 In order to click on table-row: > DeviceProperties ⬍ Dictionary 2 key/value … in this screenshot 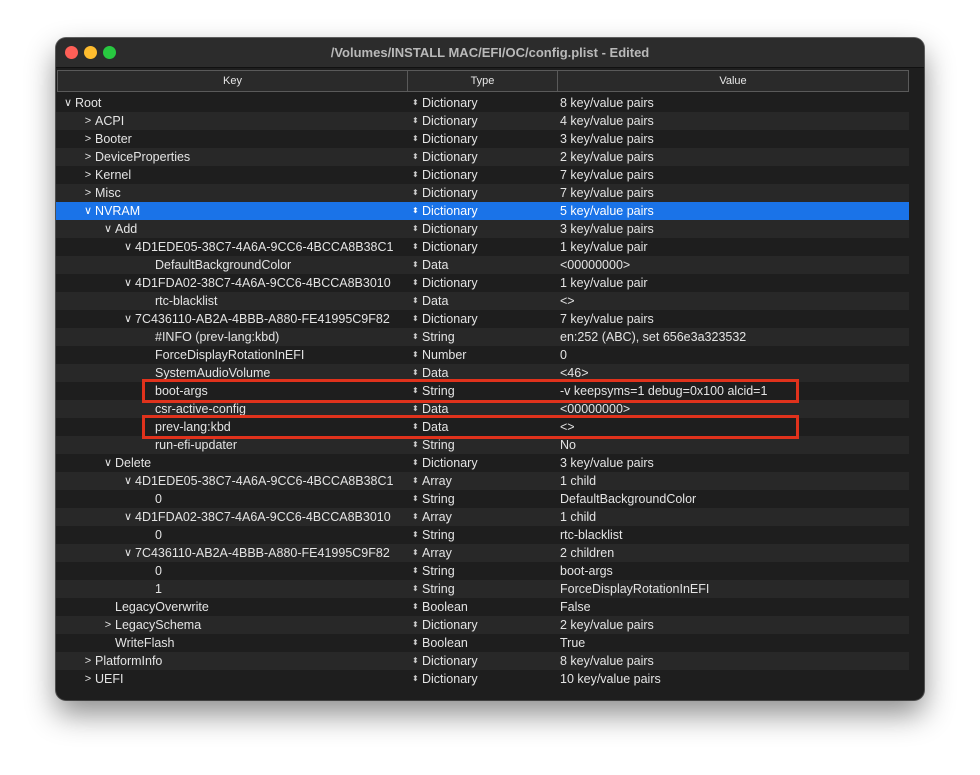, I will do `click(482, 157)`.